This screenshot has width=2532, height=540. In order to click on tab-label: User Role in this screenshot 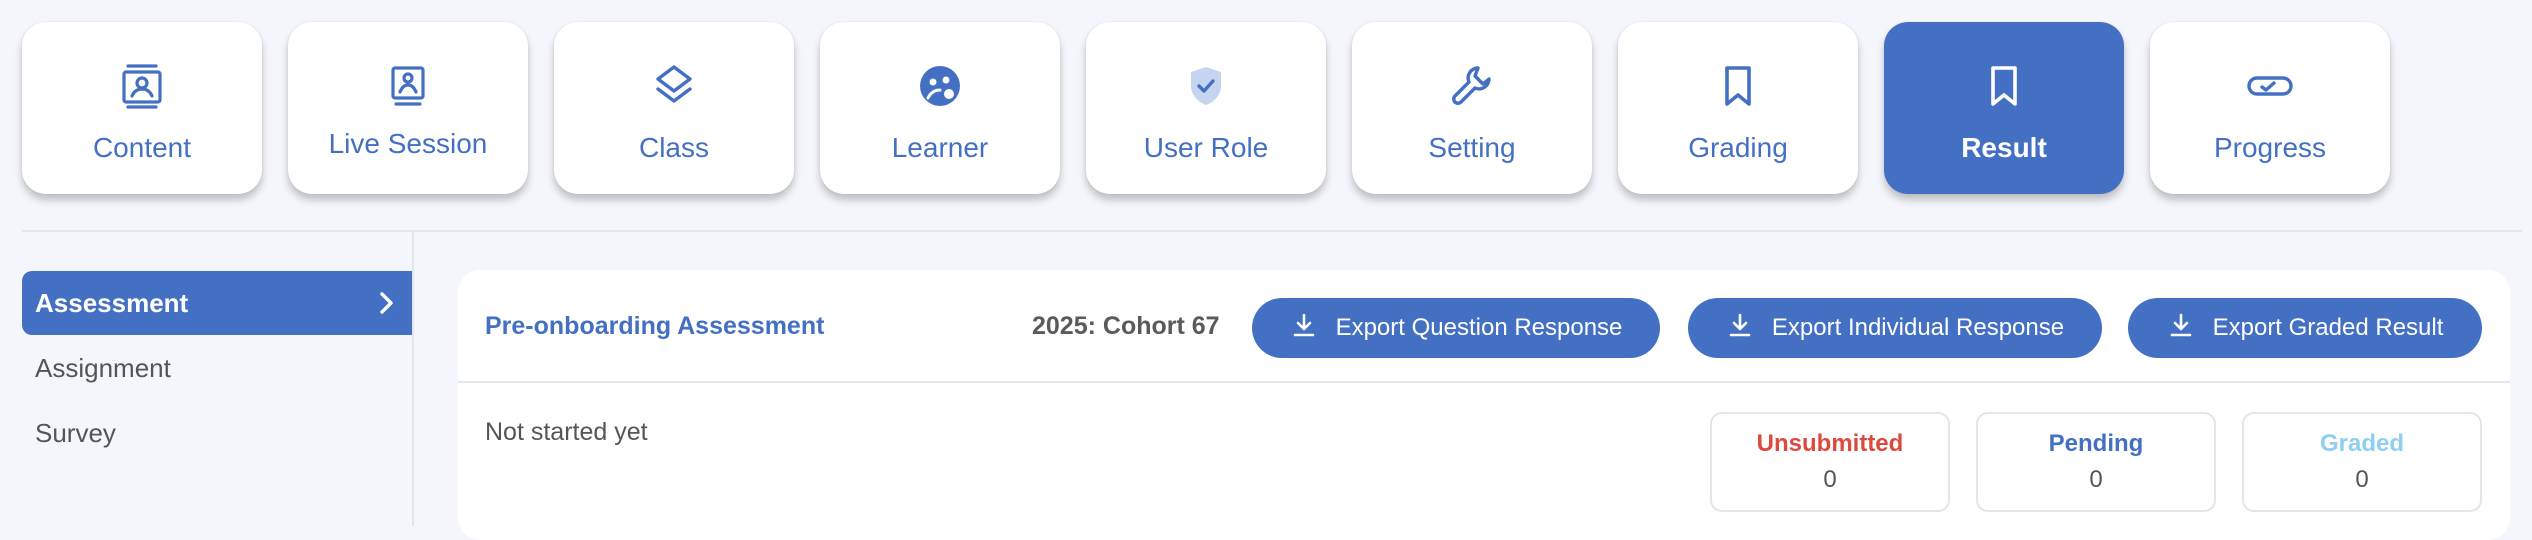, I will do `click(1206, 147)`.